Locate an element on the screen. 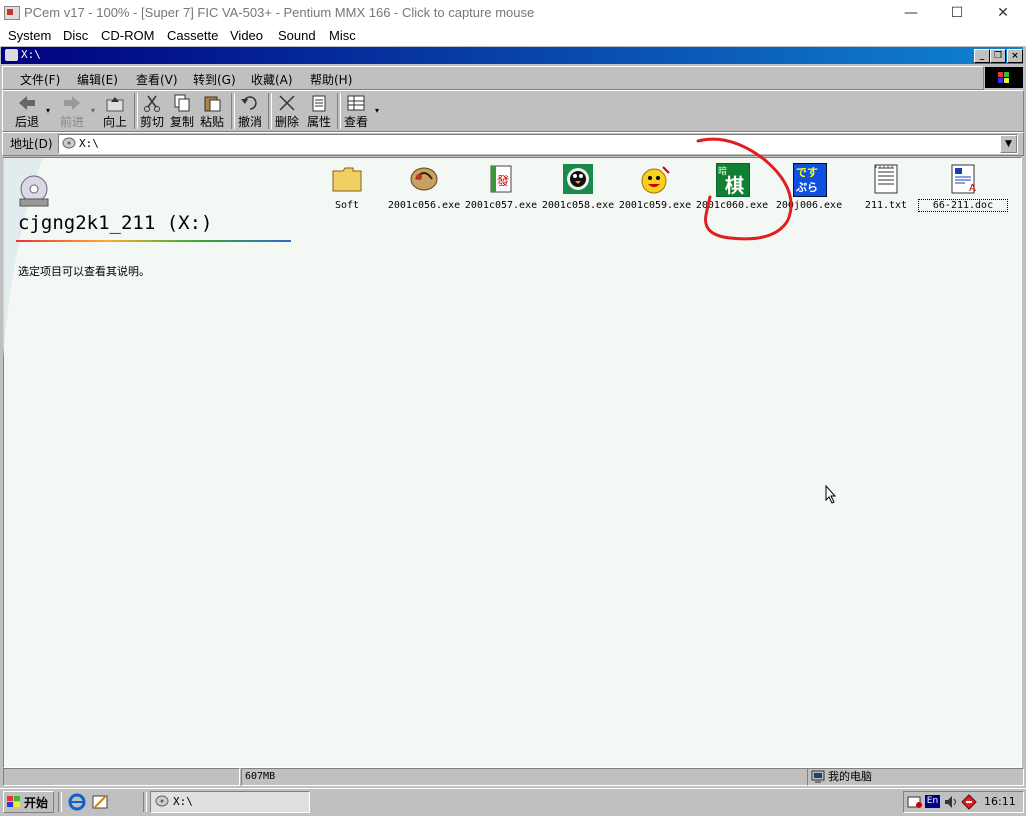 Image resolution: width=1026 pixels, height=816 pixels. file-item-2001c056: 2001c056.exe is located at coordinates (424, 189).